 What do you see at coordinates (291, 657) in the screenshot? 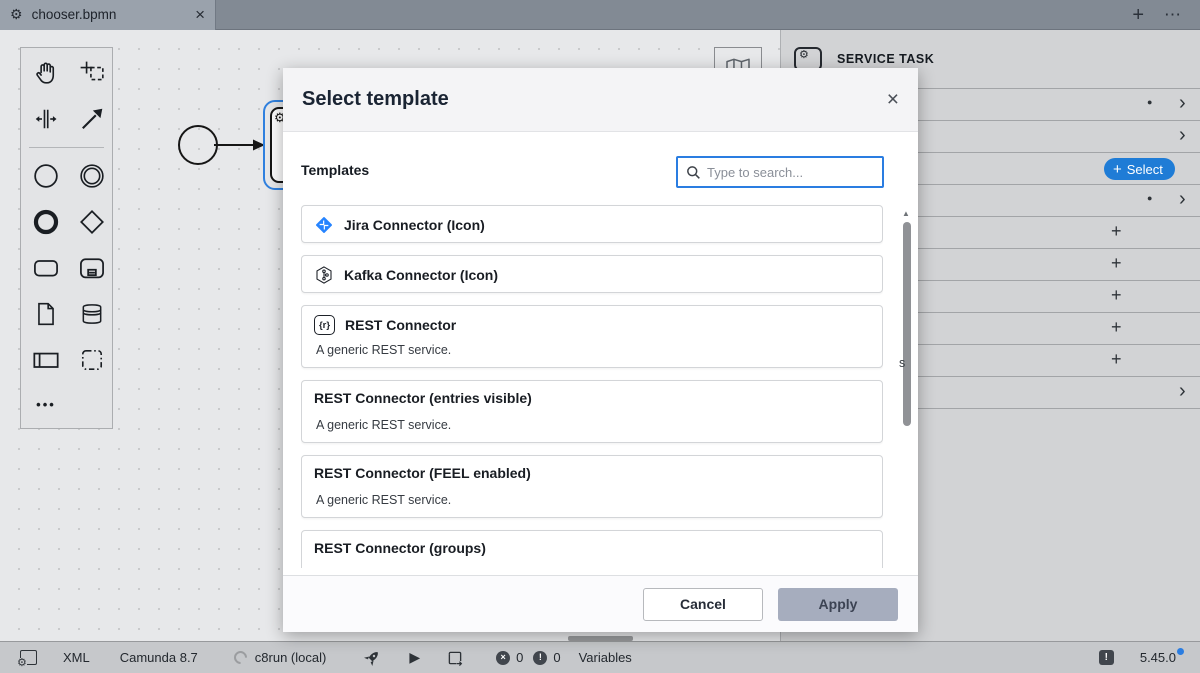
I see `runtime-button: c8run (local)` at bounding box center [291, 657].